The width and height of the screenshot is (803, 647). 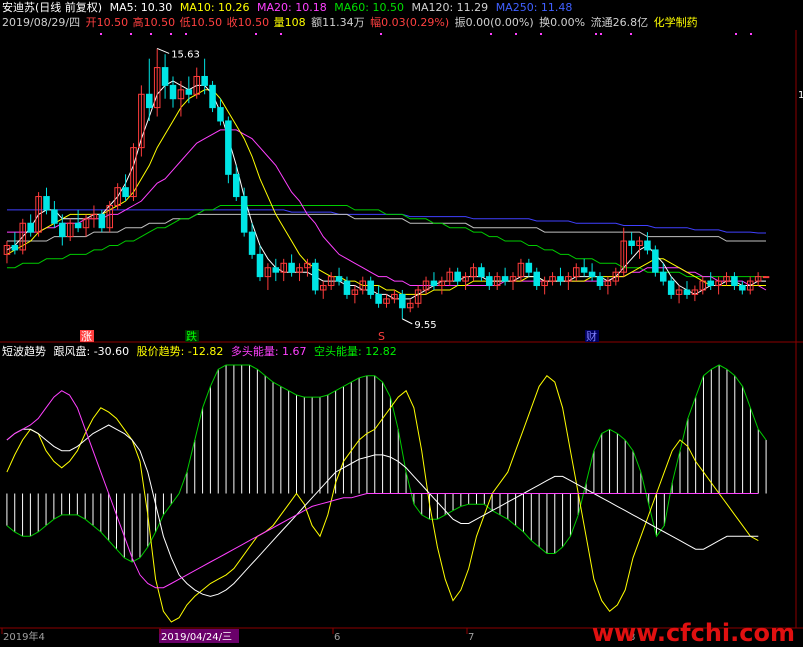 I want to click on high-pointer, so click(x=163, y=50).